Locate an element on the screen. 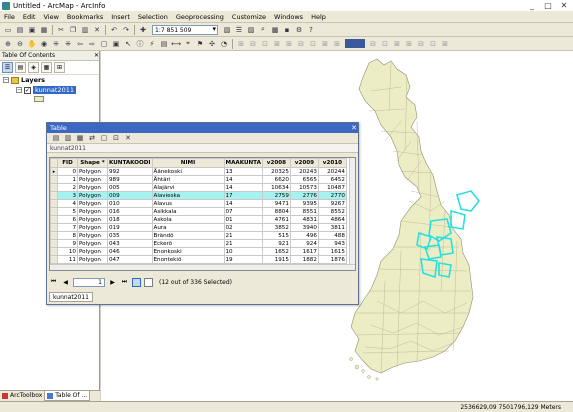 The height and width of the screenshot is (412, 573). layout-back-icon: ⊠ is located at coordinates (325, 44).